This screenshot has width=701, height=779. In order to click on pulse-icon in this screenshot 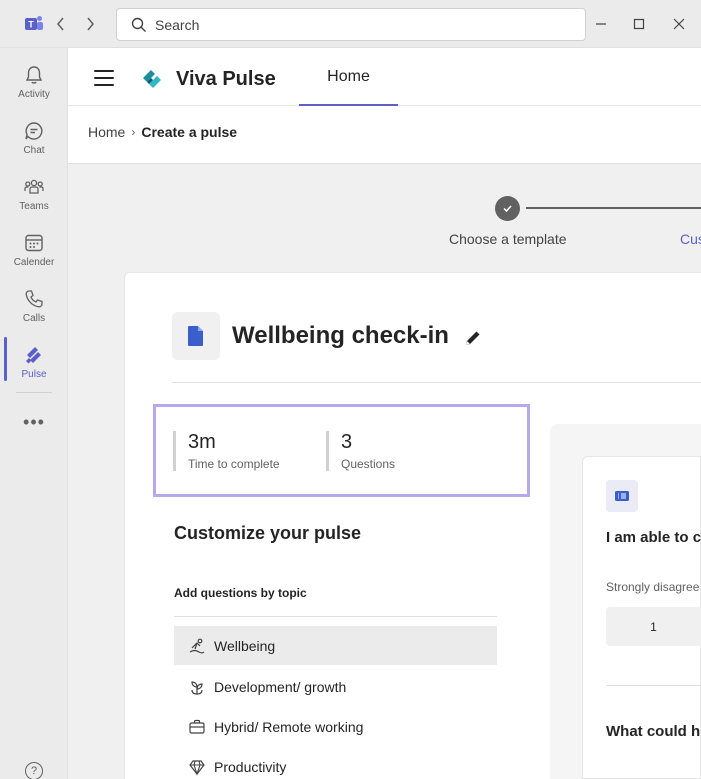, I will do `click(33, 355)`.